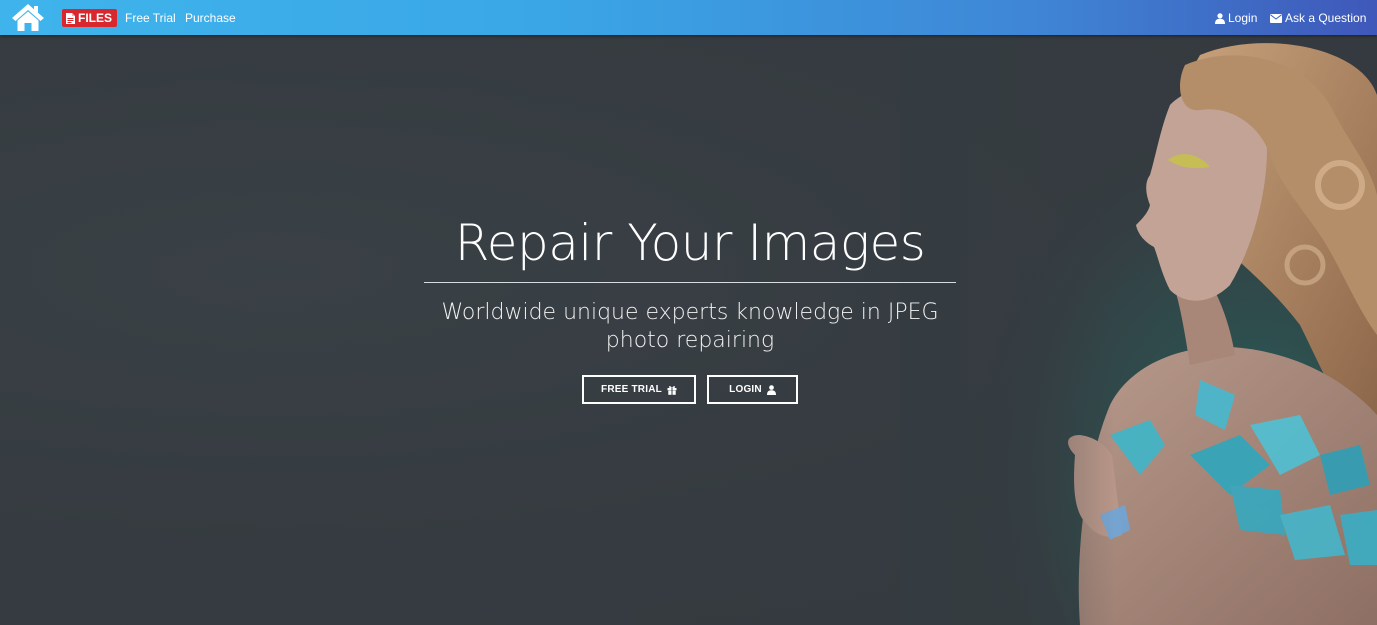 This screenshot has height=625, width=1377. I want to click on nav-purchase-link: Purchase, so click(210, 18).